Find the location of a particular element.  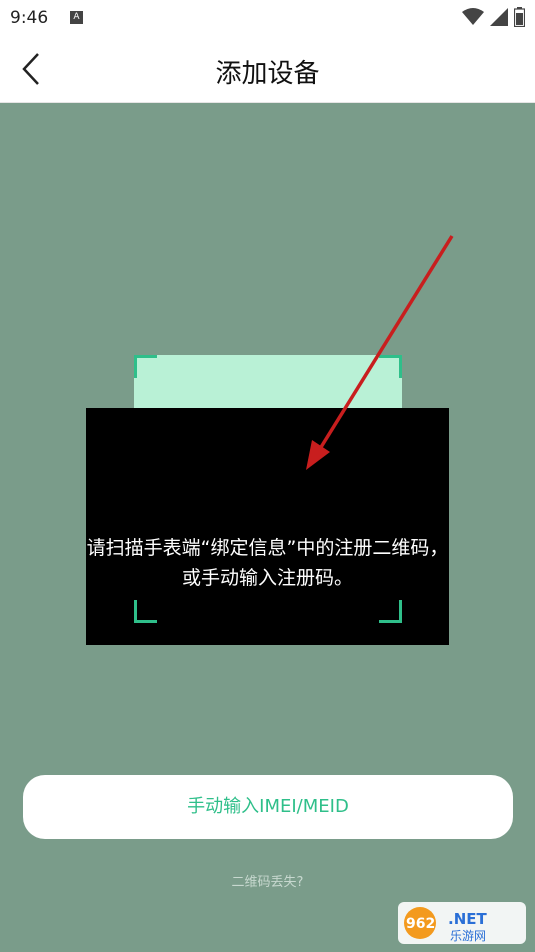

status-icons is located at coordinates (493, 17).